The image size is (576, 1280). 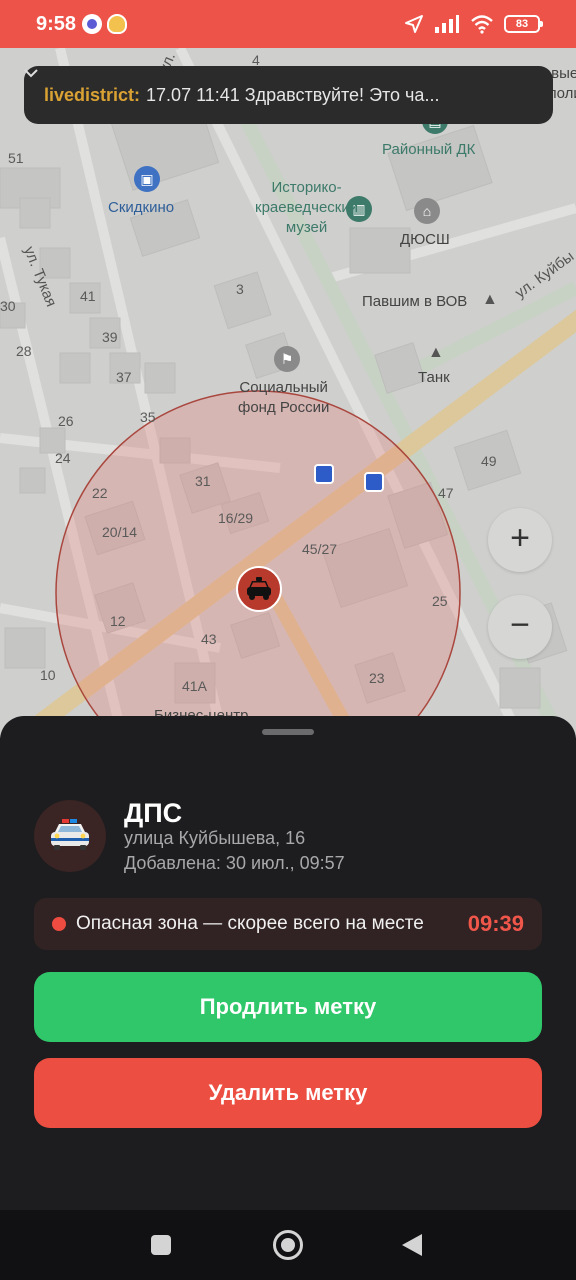 I want to click on signal-icon, so click(x=447, y=24).